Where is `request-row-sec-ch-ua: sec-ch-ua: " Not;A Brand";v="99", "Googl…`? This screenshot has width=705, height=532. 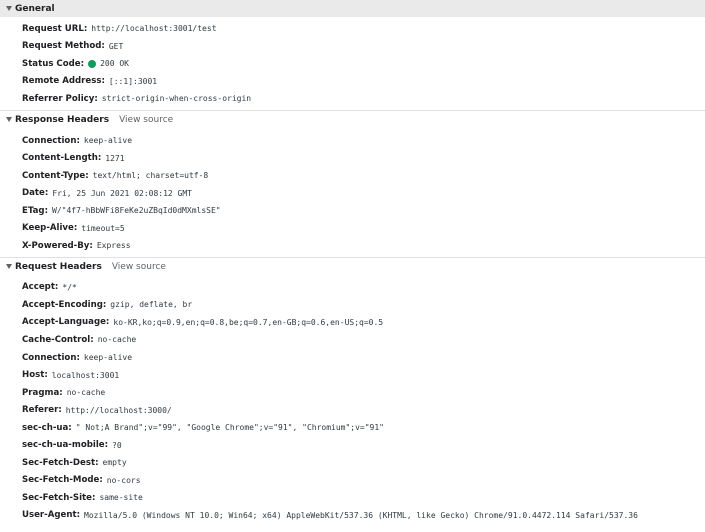 request-row-sec-ch-ua: sec-ch-ua: " Not;A Brand";v="99", "Googl… is located at coordinates (352, 428).